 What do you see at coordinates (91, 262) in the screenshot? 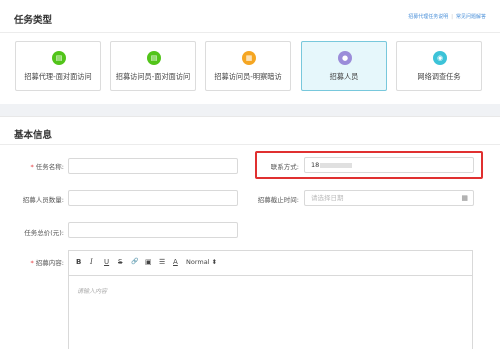
I see `italic-button: I` at bounding box center [91, 262].